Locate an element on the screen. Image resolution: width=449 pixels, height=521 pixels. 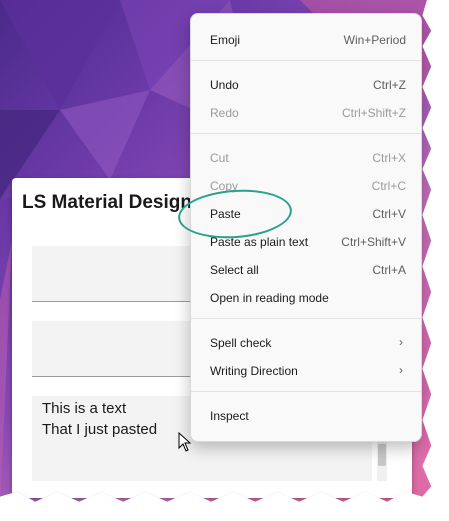
redo-shortcut: Ctrl+Shift+Z is located at coordinates (373, 113).